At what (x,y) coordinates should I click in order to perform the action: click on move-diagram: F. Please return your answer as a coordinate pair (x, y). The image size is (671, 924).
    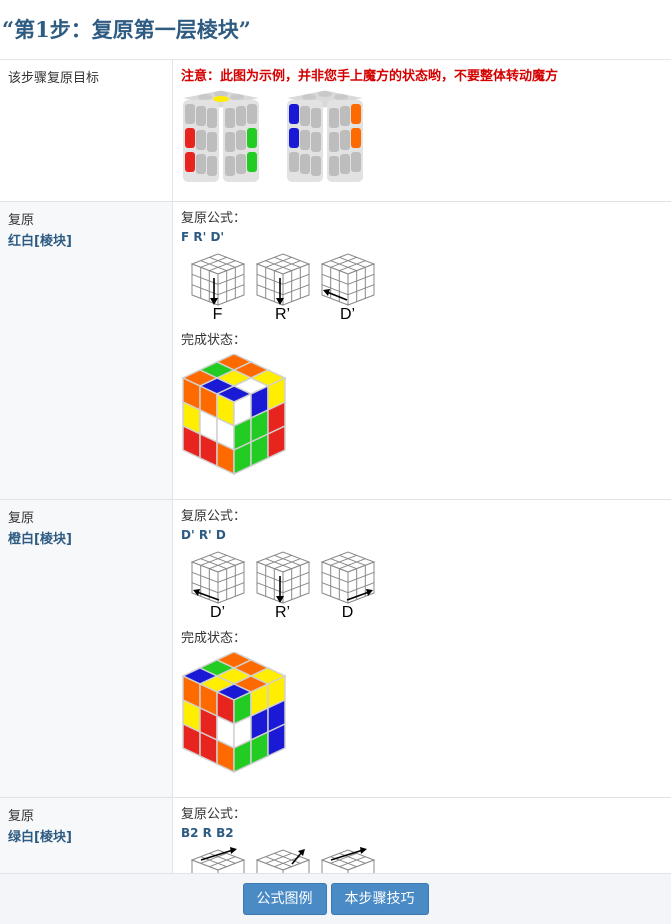
    Looking at the image, I should click on (217, 287).